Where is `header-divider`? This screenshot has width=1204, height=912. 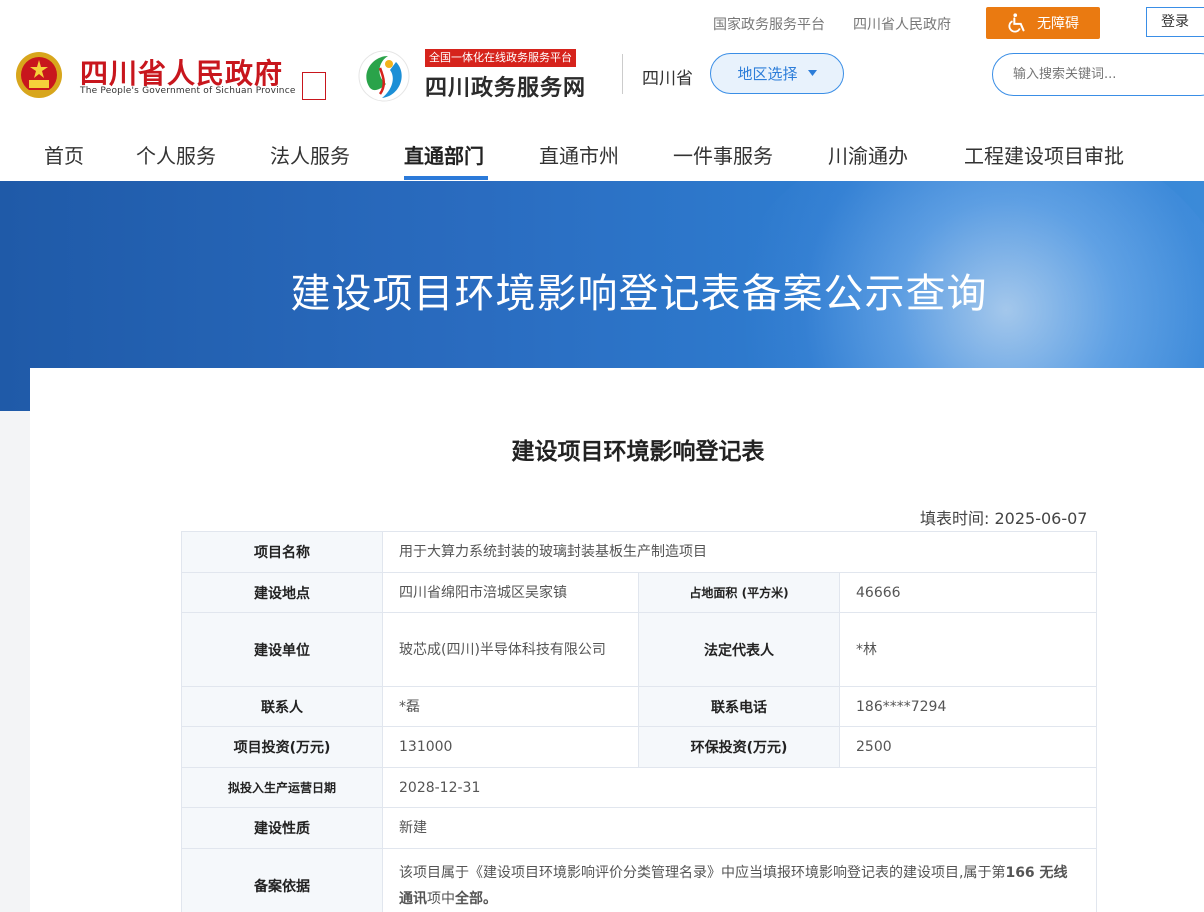 header-divider is located at coordinates (622, 74).